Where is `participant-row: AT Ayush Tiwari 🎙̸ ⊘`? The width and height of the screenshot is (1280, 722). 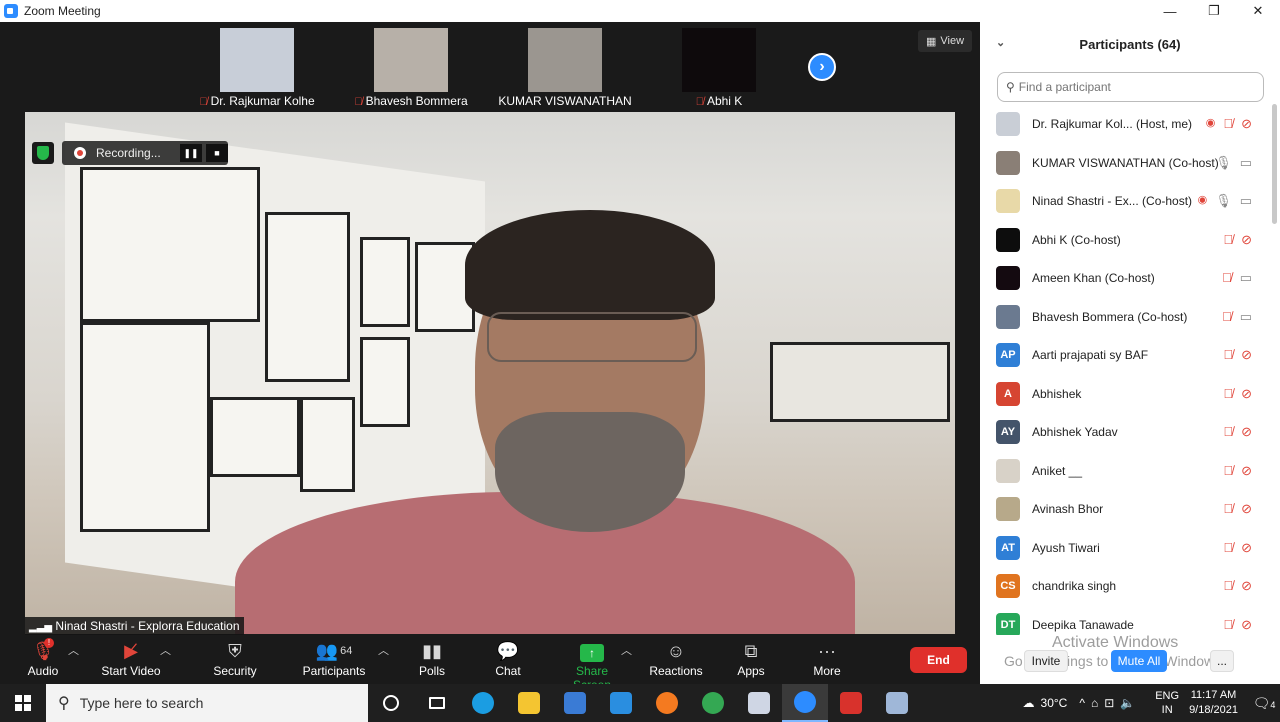
participant-row: AT Ayush Tiwari 🎙̸ ⊘ is located at coordinates (1125, 548).